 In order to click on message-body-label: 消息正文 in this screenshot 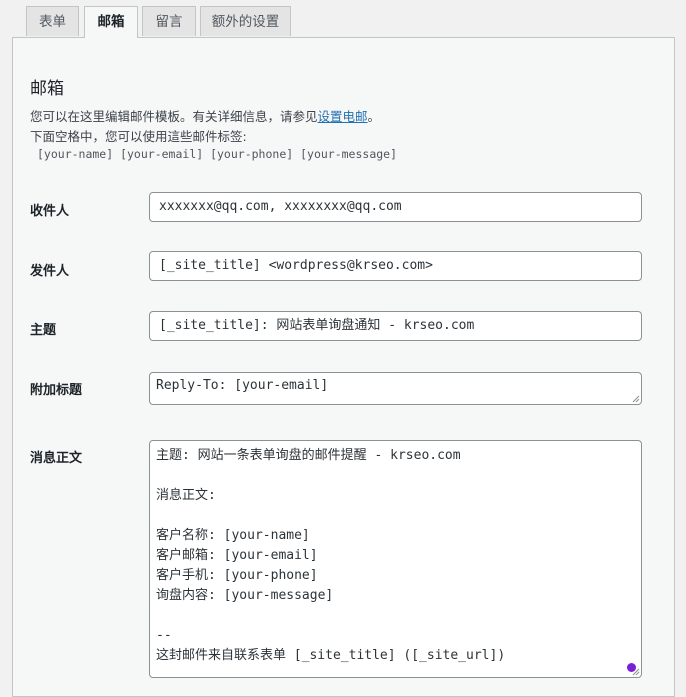, I will do `click(56, 458)`.